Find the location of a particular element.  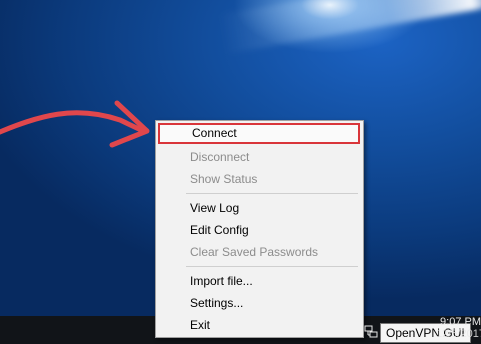

wallpaper-light-beam is located at coordinates (349, 27).